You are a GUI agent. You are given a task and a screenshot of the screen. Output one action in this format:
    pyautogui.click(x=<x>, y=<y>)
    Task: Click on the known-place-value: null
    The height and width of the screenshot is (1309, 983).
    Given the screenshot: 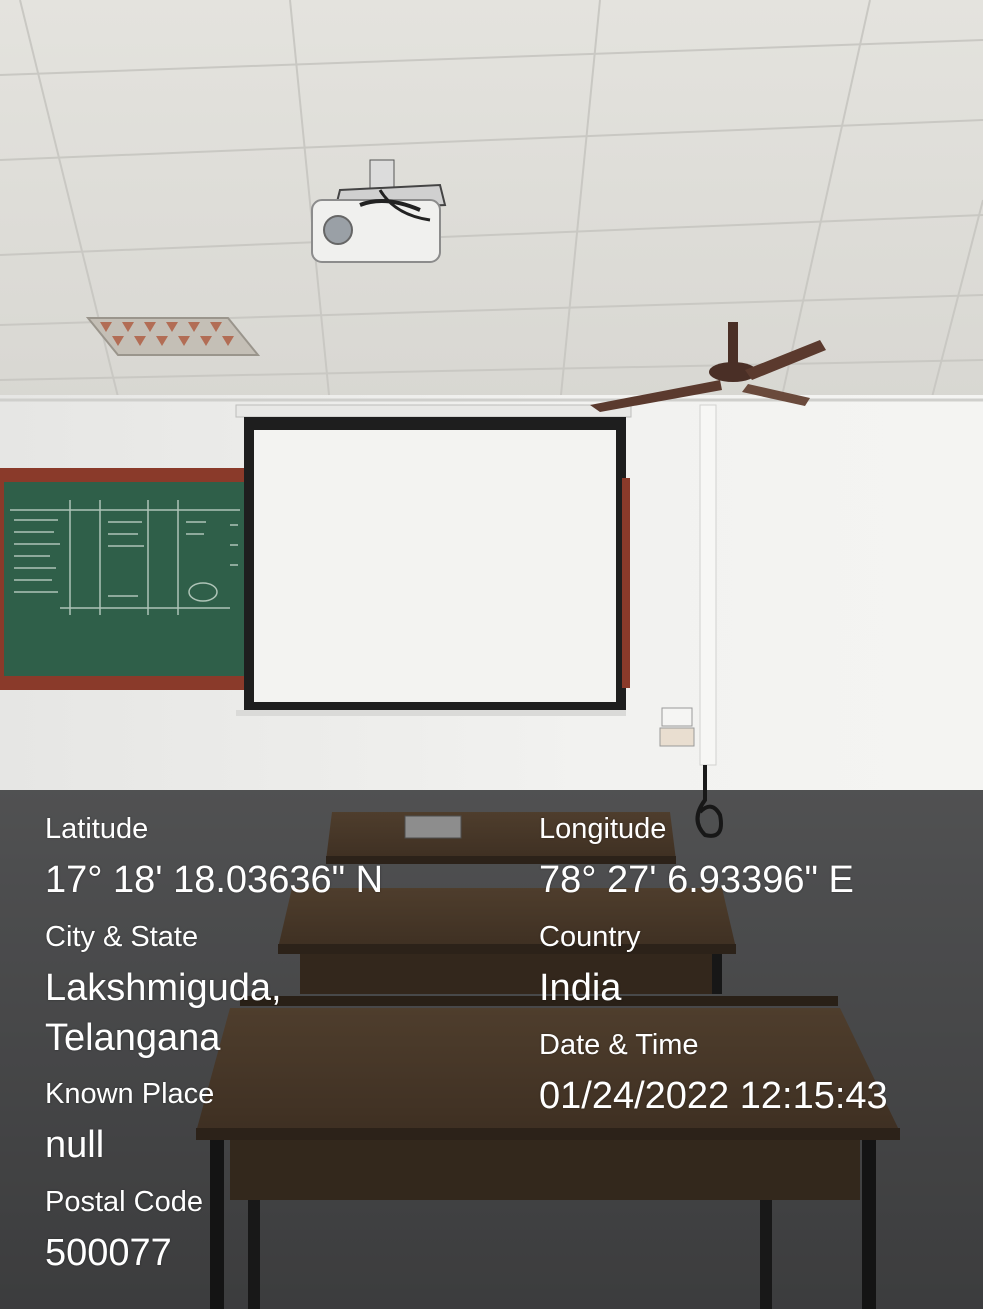 What is the action you would take?
    pyautogui.click(x=75, y=1145)
    